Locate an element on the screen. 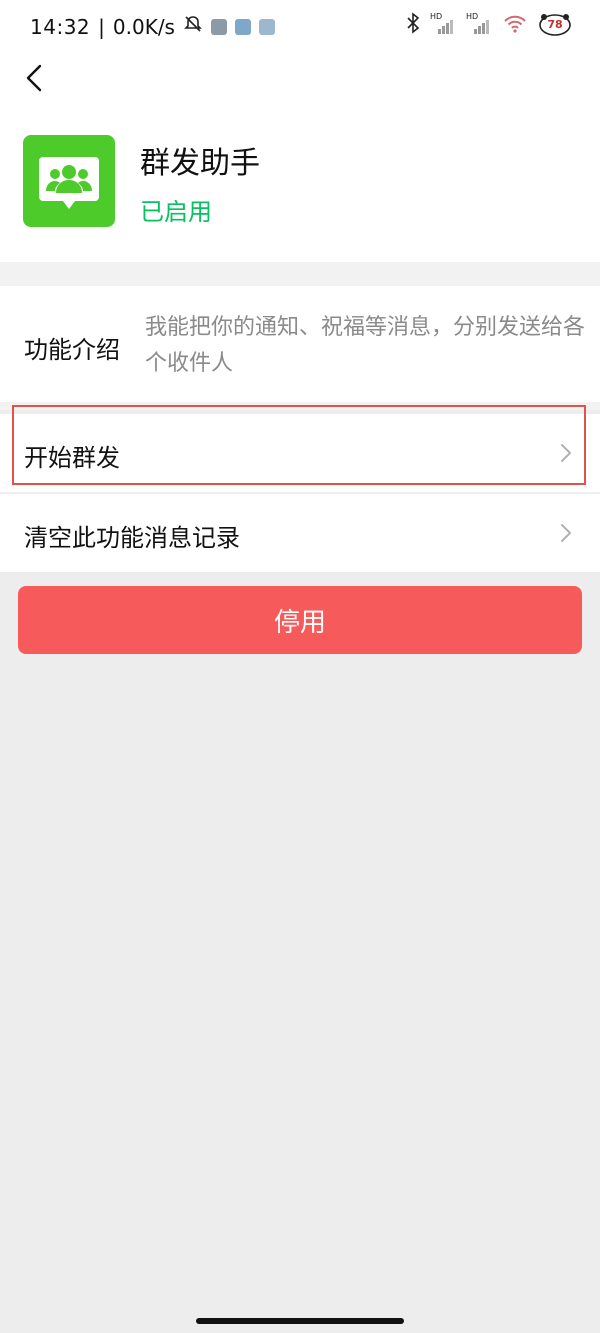 This screenshot has width=600, height=1333. battery-level: 78 is located at coordinates (555, 24).